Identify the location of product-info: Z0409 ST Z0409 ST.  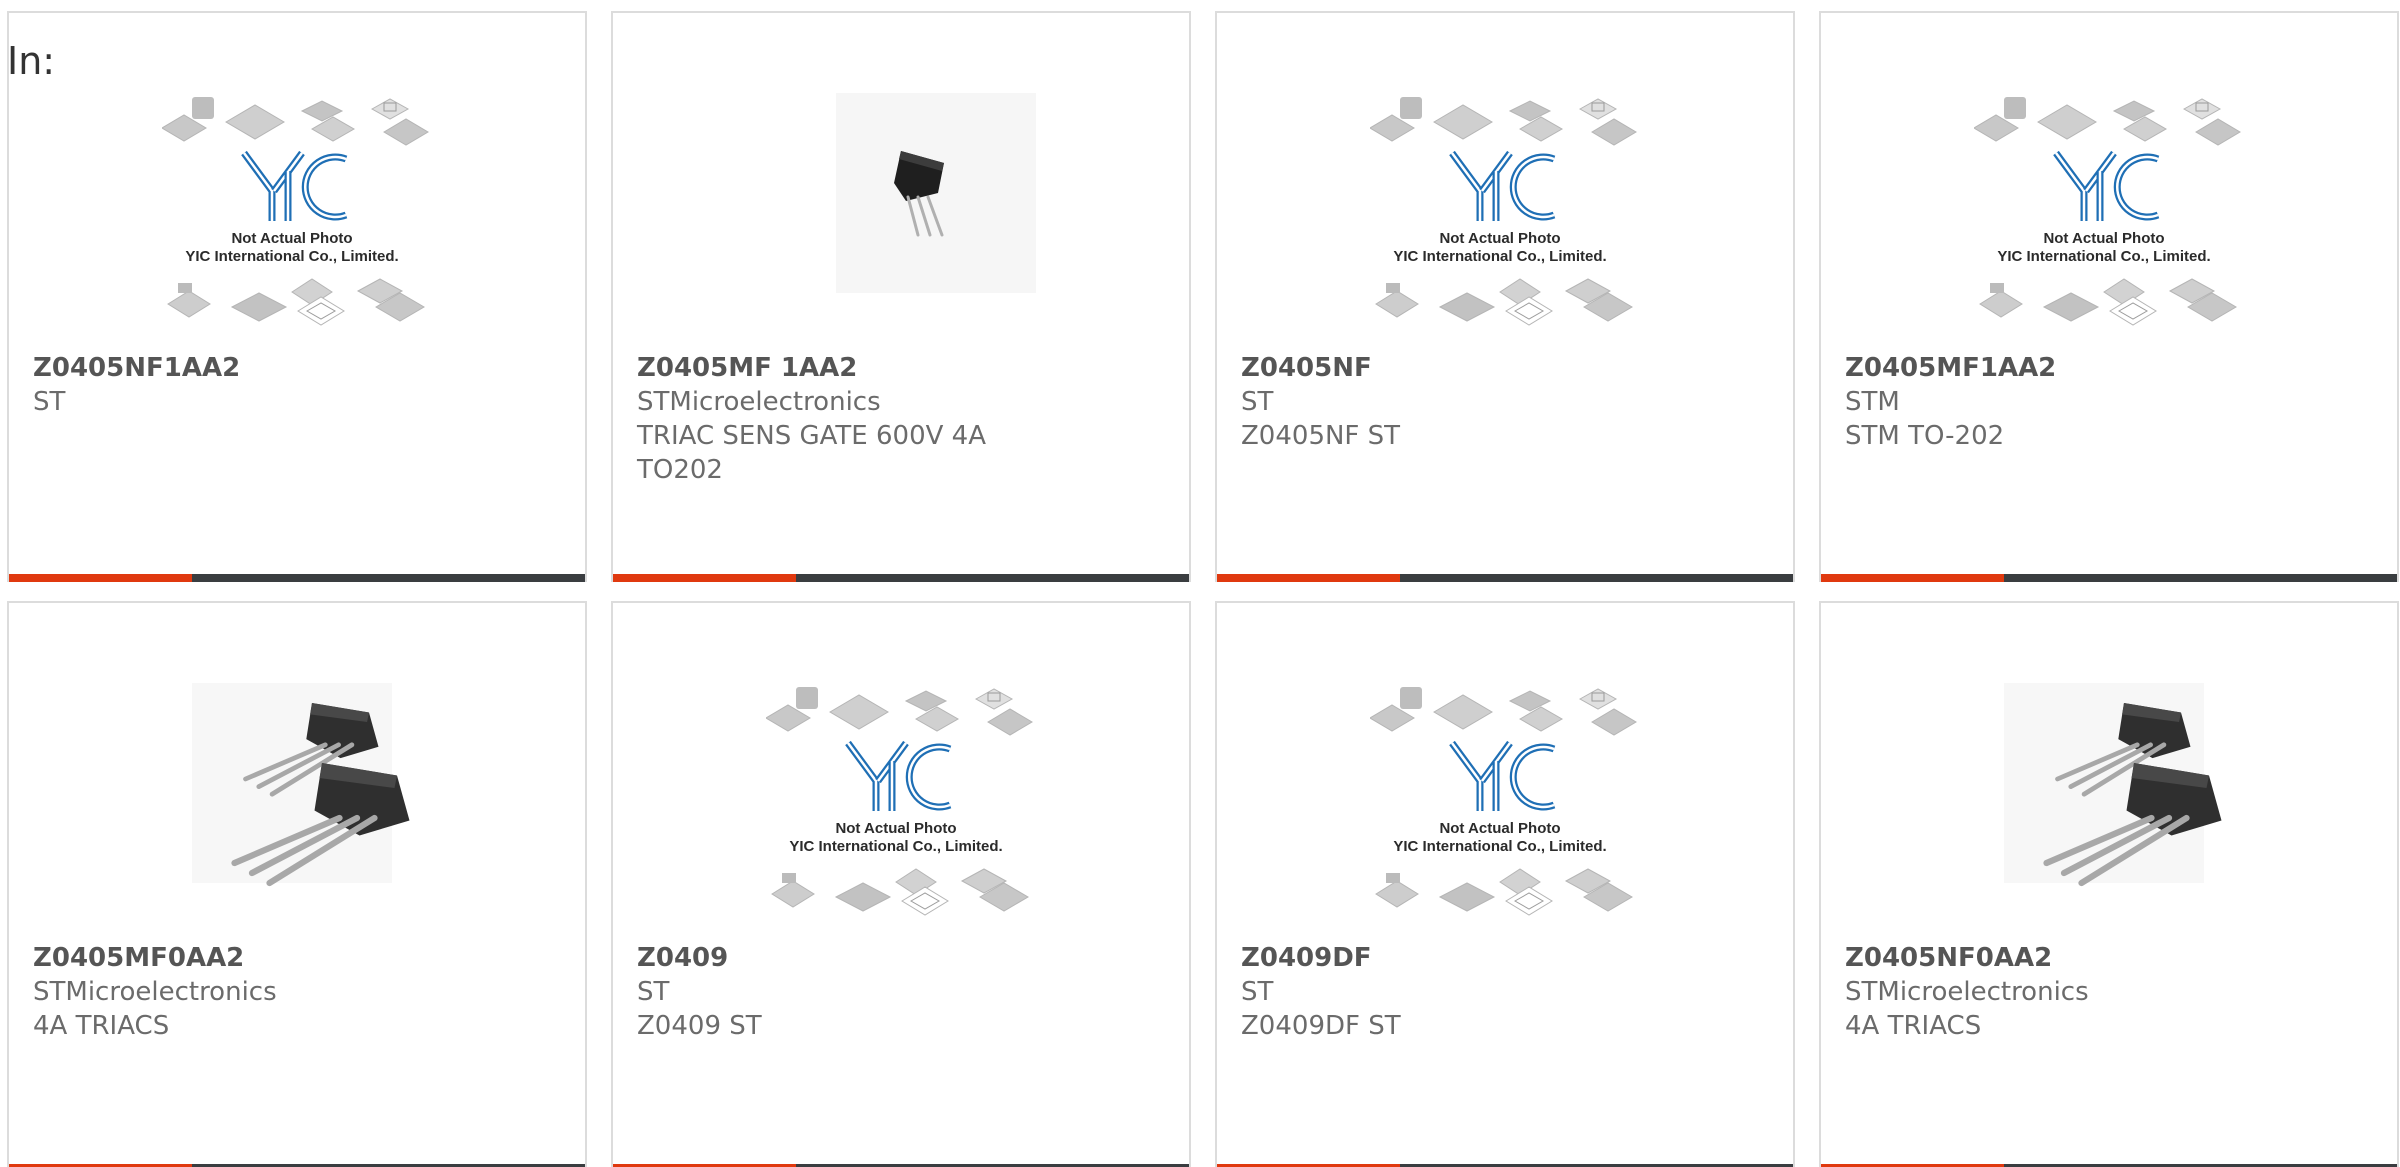
(903, 992).